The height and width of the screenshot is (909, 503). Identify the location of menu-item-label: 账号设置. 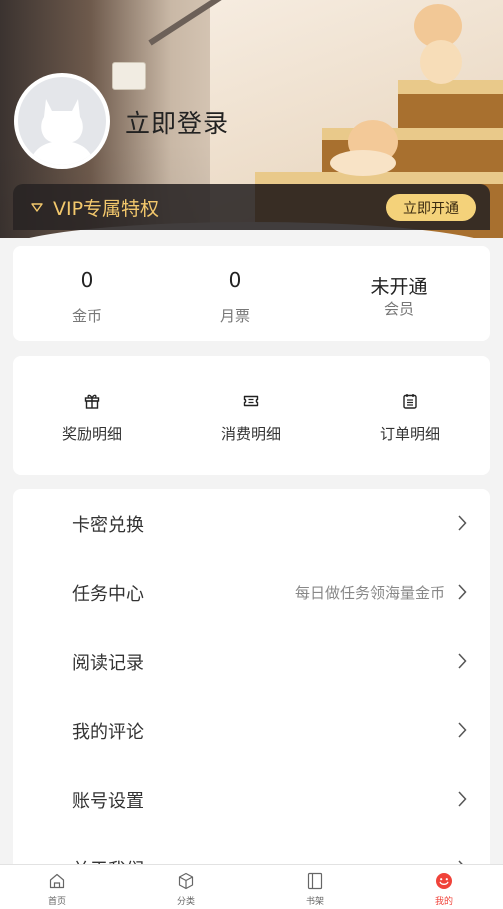
(108, 801).